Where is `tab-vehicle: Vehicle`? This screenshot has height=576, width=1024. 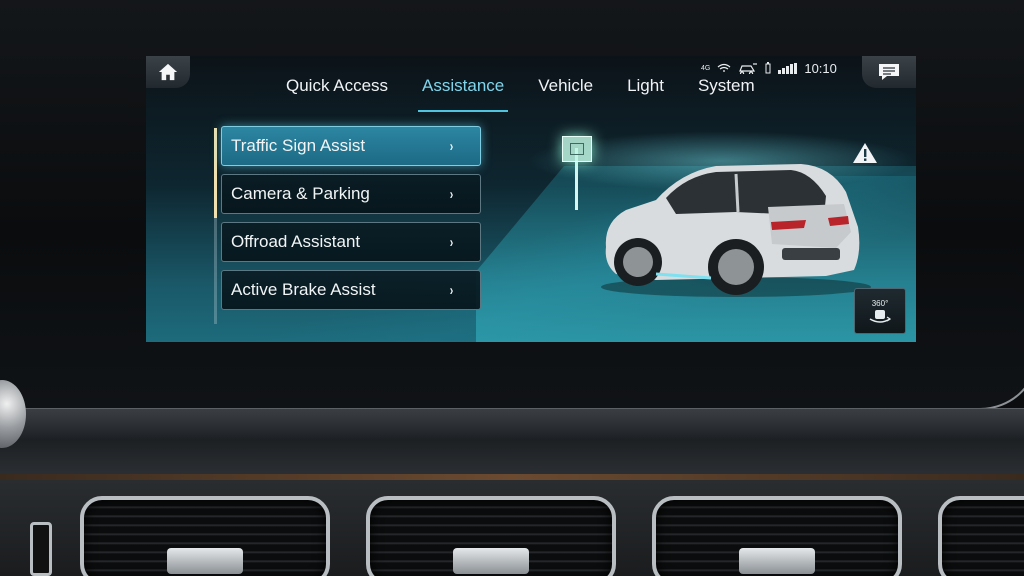 tab-vehicle: Vehicle is located at coordinates (565, 90).